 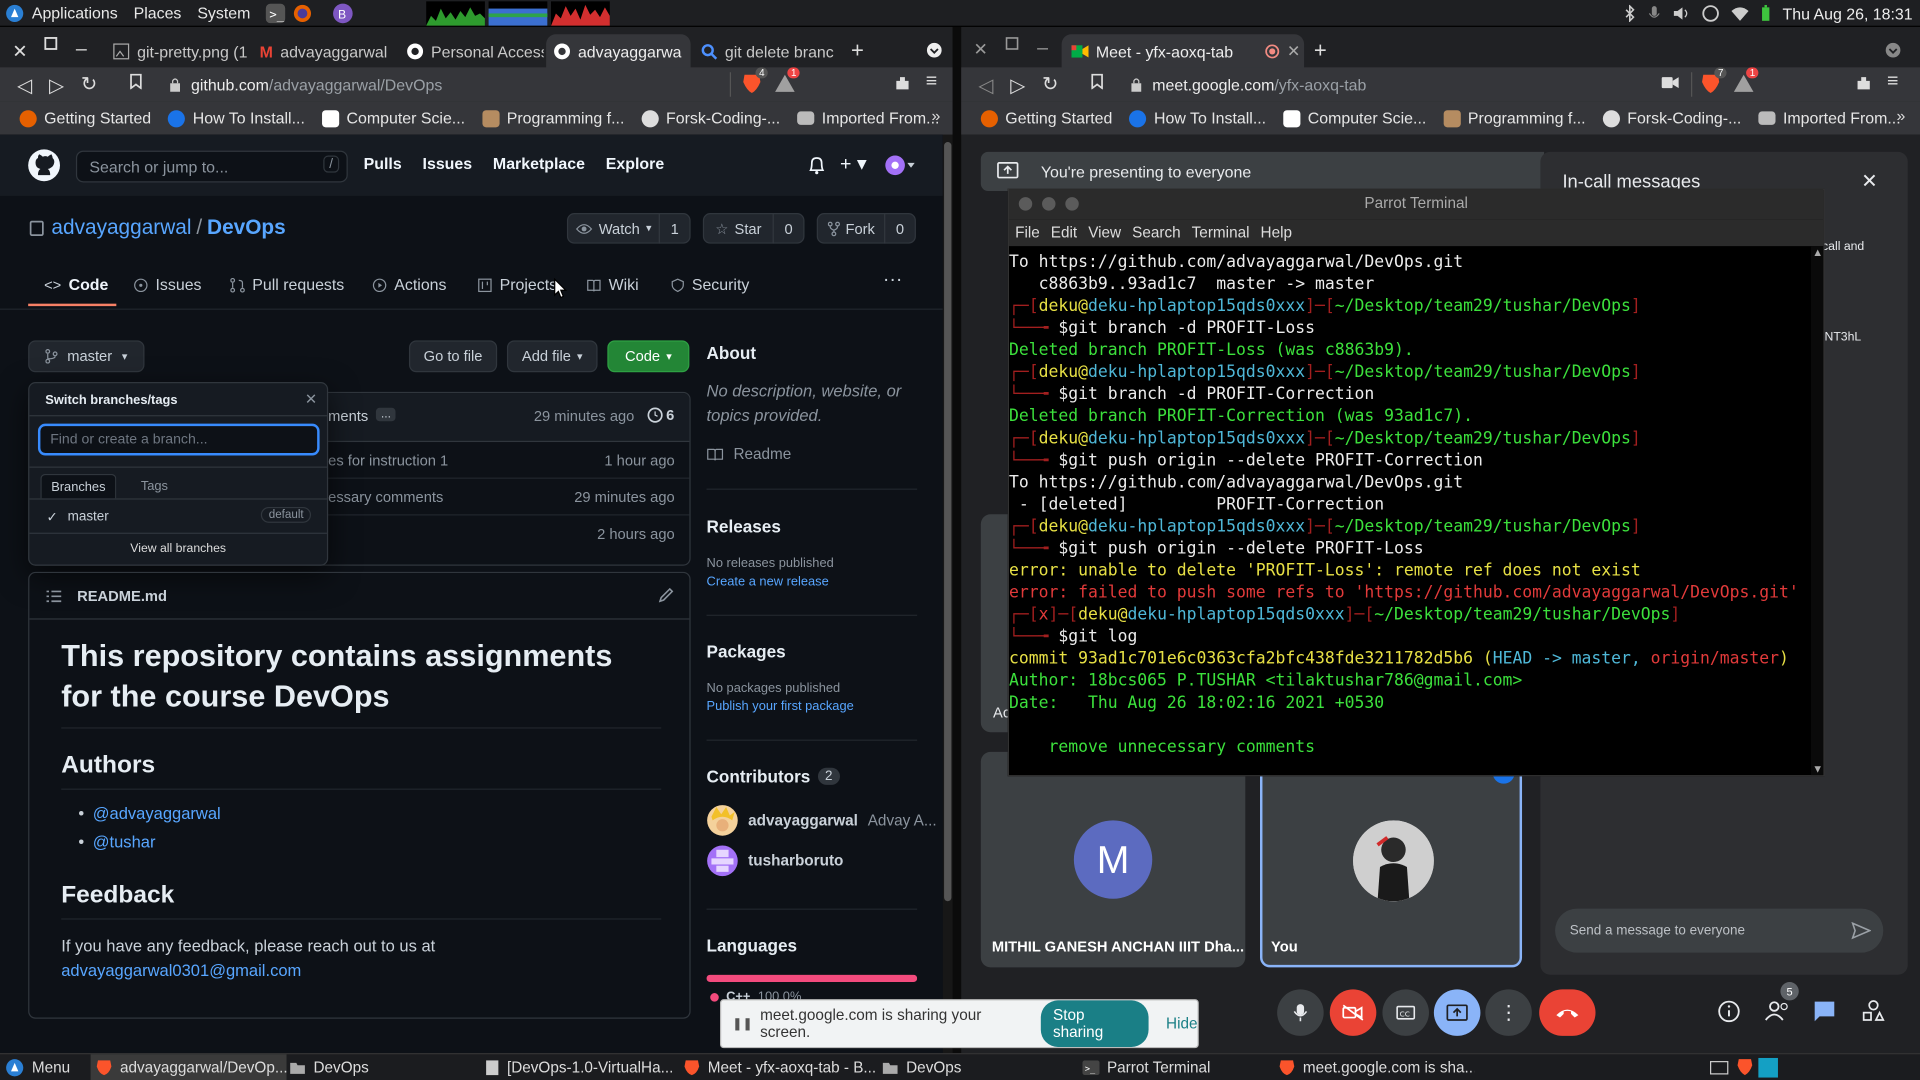 What do you see at coordinates (1221, 232) in the screenshot?
I see `menu-terminal: Terminal` at bounding box center [1221, 232].